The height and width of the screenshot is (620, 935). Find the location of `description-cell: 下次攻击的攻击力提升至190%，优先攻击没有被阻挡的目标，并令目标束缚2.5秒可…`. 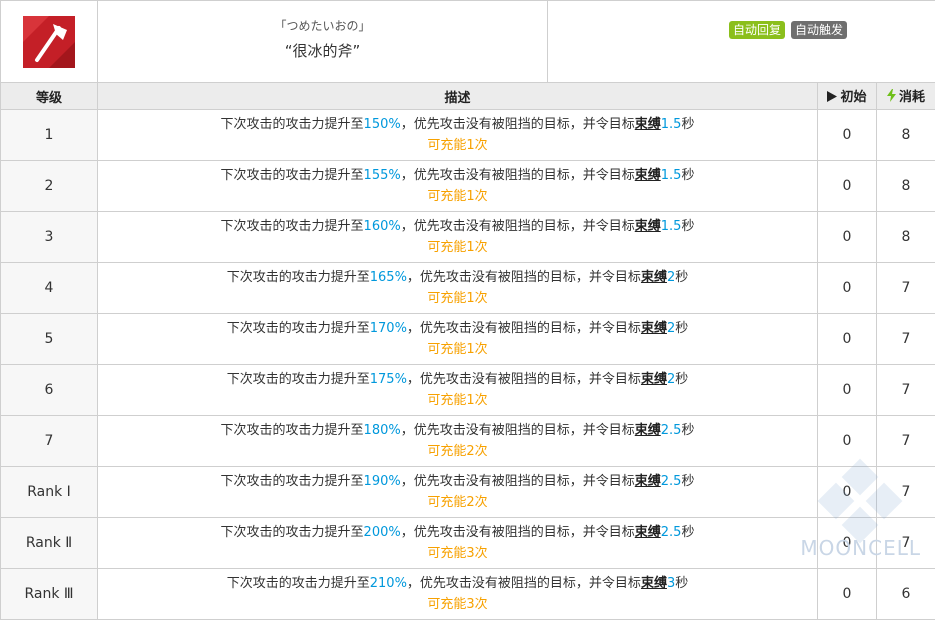

description-cell: 下次攻击的攻击力提升至190%，优先攻击没有被阻挡的目标，并令目标束缚2.5秒可… is located at coordinates (458, 492).